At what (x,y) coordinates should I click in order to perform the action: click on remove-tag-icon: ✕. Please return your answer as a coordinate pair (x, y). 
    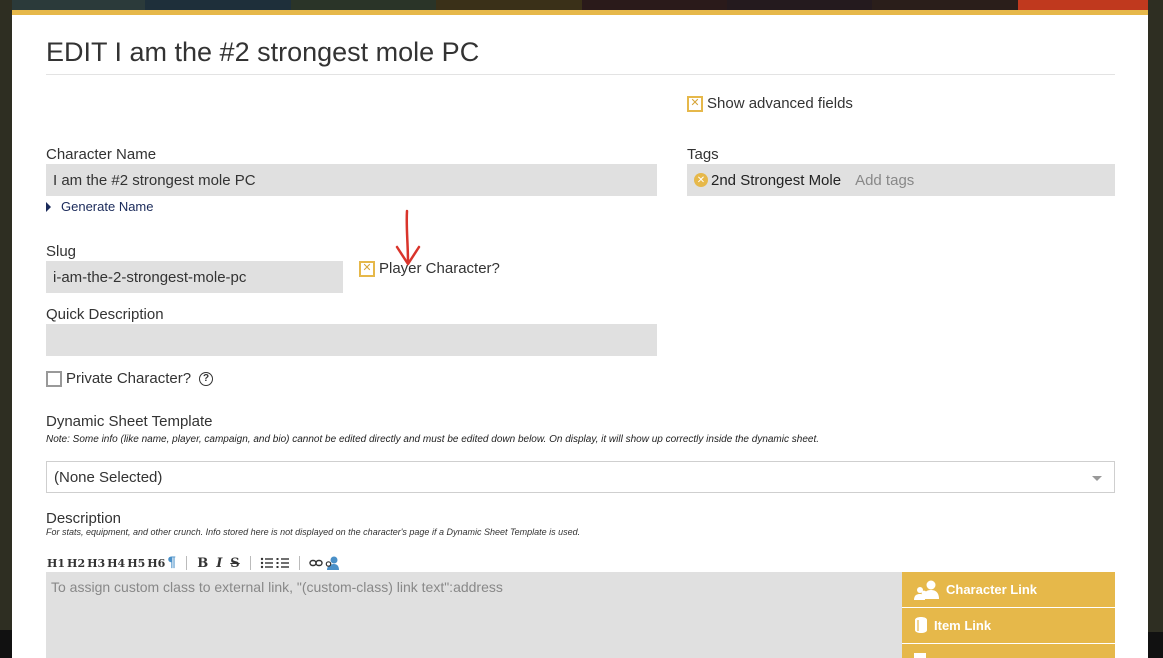
    Looking at the image, I should click on (701, 180).